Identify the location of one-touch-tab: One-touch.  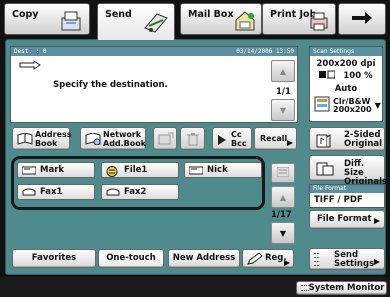
(131, 258).